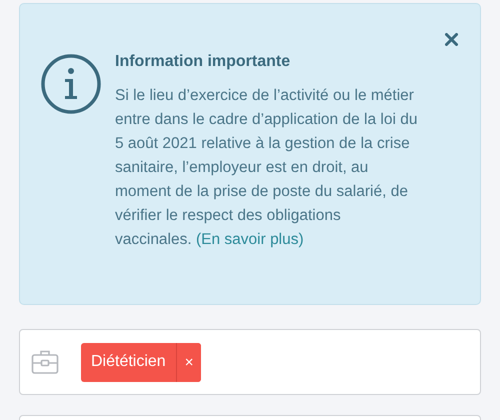  What do you see at coordinates (45, 362) in the screenshot?
I see `briefcase-icon` at bounding box center [45, 362].